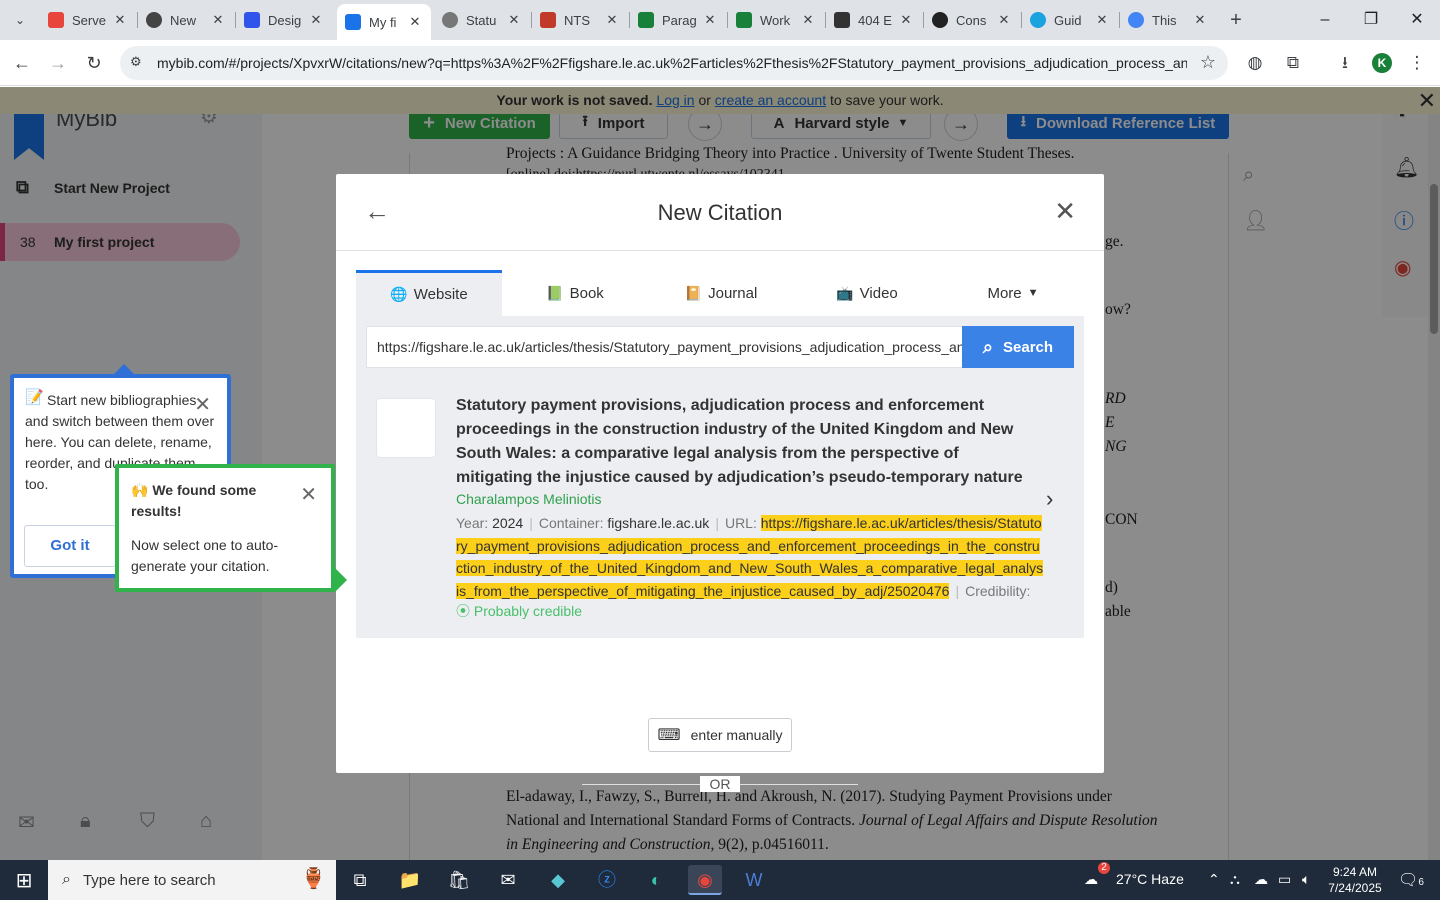 The width and height of the screenshot is (1440, 900). What do you see at coordinates (529, 499) in the screenshot?
I see `result-author: Charalampos Meliniotis` at bounding box center [529, 499].